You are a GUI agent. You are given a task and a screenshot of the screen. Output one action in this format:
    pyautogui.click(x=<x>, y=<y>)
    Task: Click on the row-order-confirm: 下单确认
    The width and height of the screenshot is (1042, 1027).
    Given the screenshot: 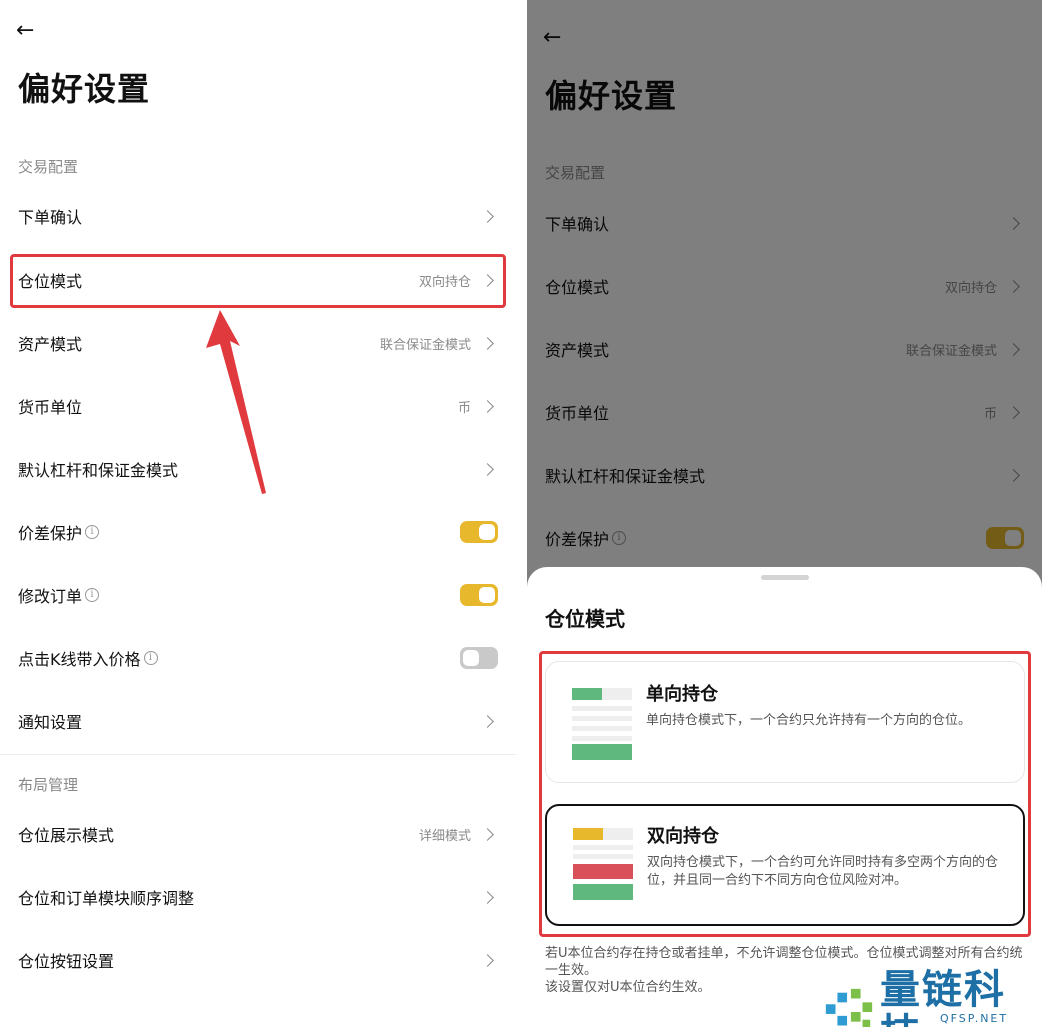 What is the action you would take?
    pyautogui.click(x=257, y=216)
    